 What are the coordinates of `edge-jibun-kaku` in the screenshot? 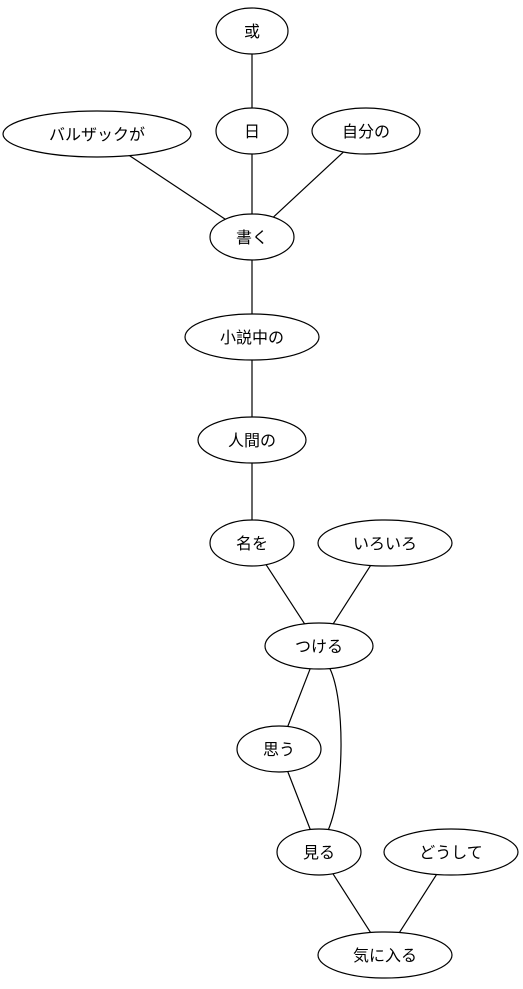 It's located at (308, 184).